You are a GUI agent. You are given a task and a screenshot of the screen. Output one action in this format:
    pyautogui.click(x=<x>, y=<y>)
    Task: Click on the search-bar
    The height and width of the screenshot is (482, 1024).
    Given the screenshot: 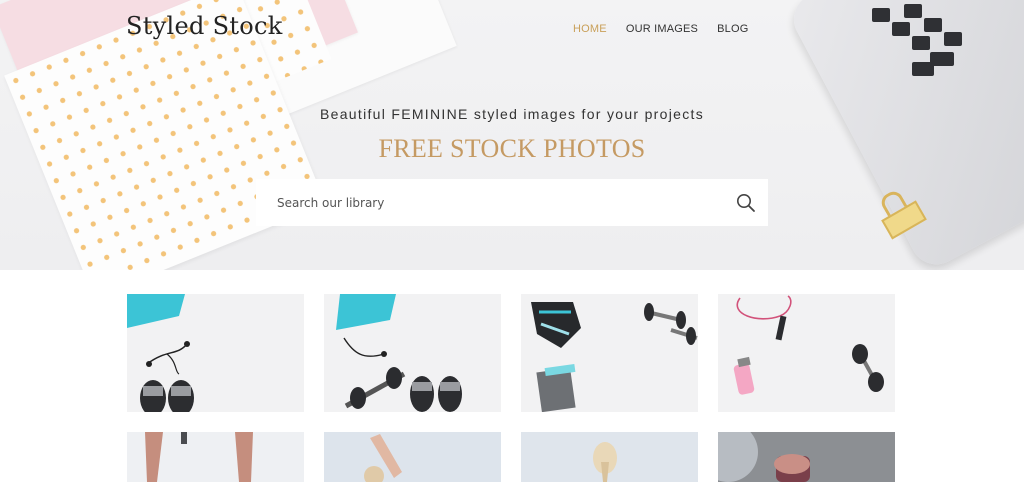 What is the action you would take?
    pyautogui.click(x=512, y=202)
    